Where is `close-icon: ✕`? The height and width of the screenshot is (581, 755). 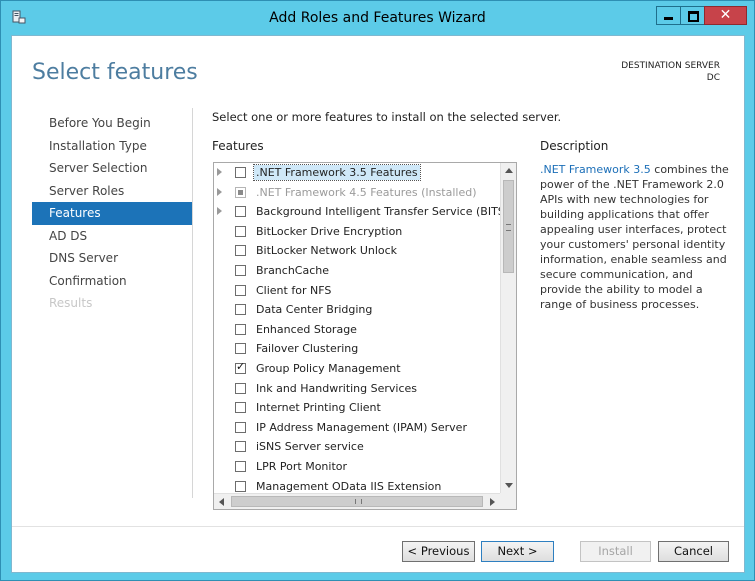 close-icon: ✕ is located at coordinates (725, 15).